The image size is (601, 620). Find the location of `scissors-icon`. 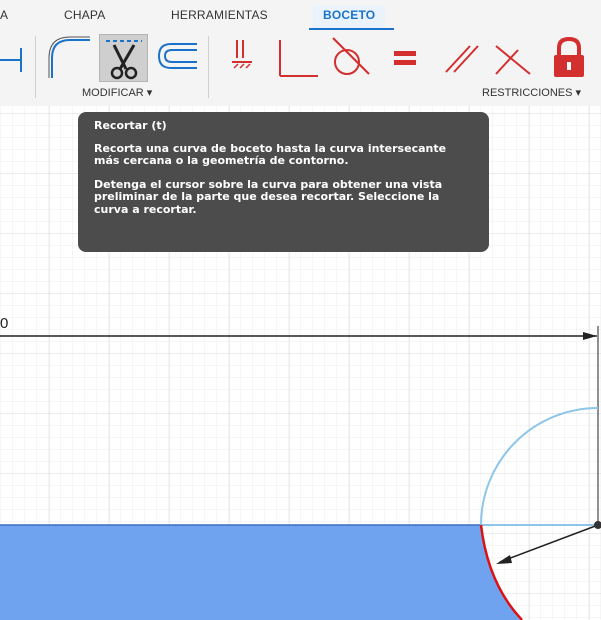

scissors-icon is located at coordinates (124, 60).